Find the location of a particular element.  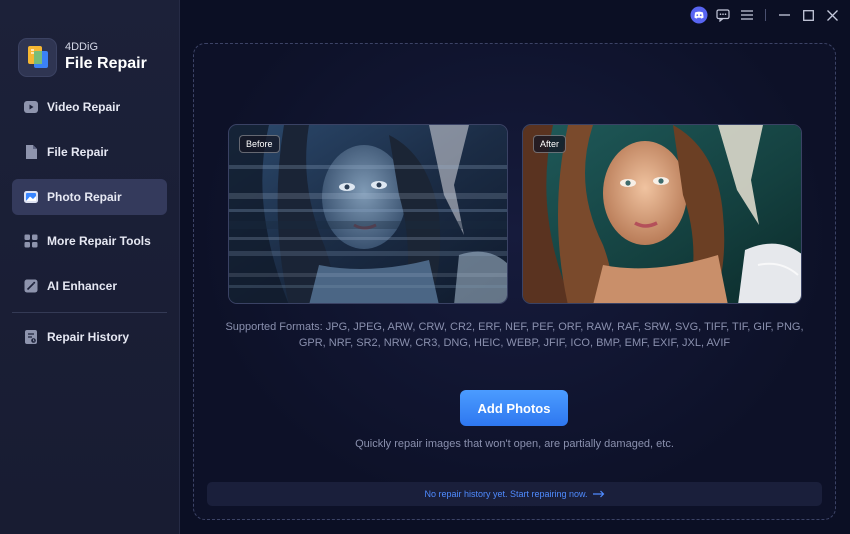

grid-icon is located at coordinates (31, 241).